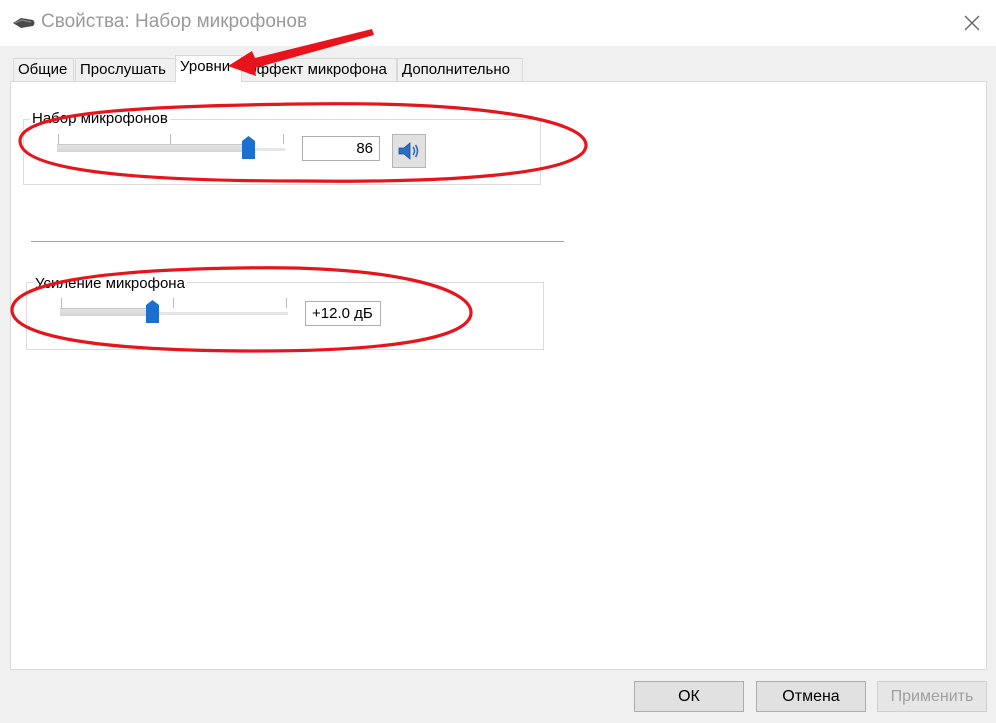 The height and width of the screenshot is (723, 996). I want to click on microphone-boost-slider, so click(174, 312).